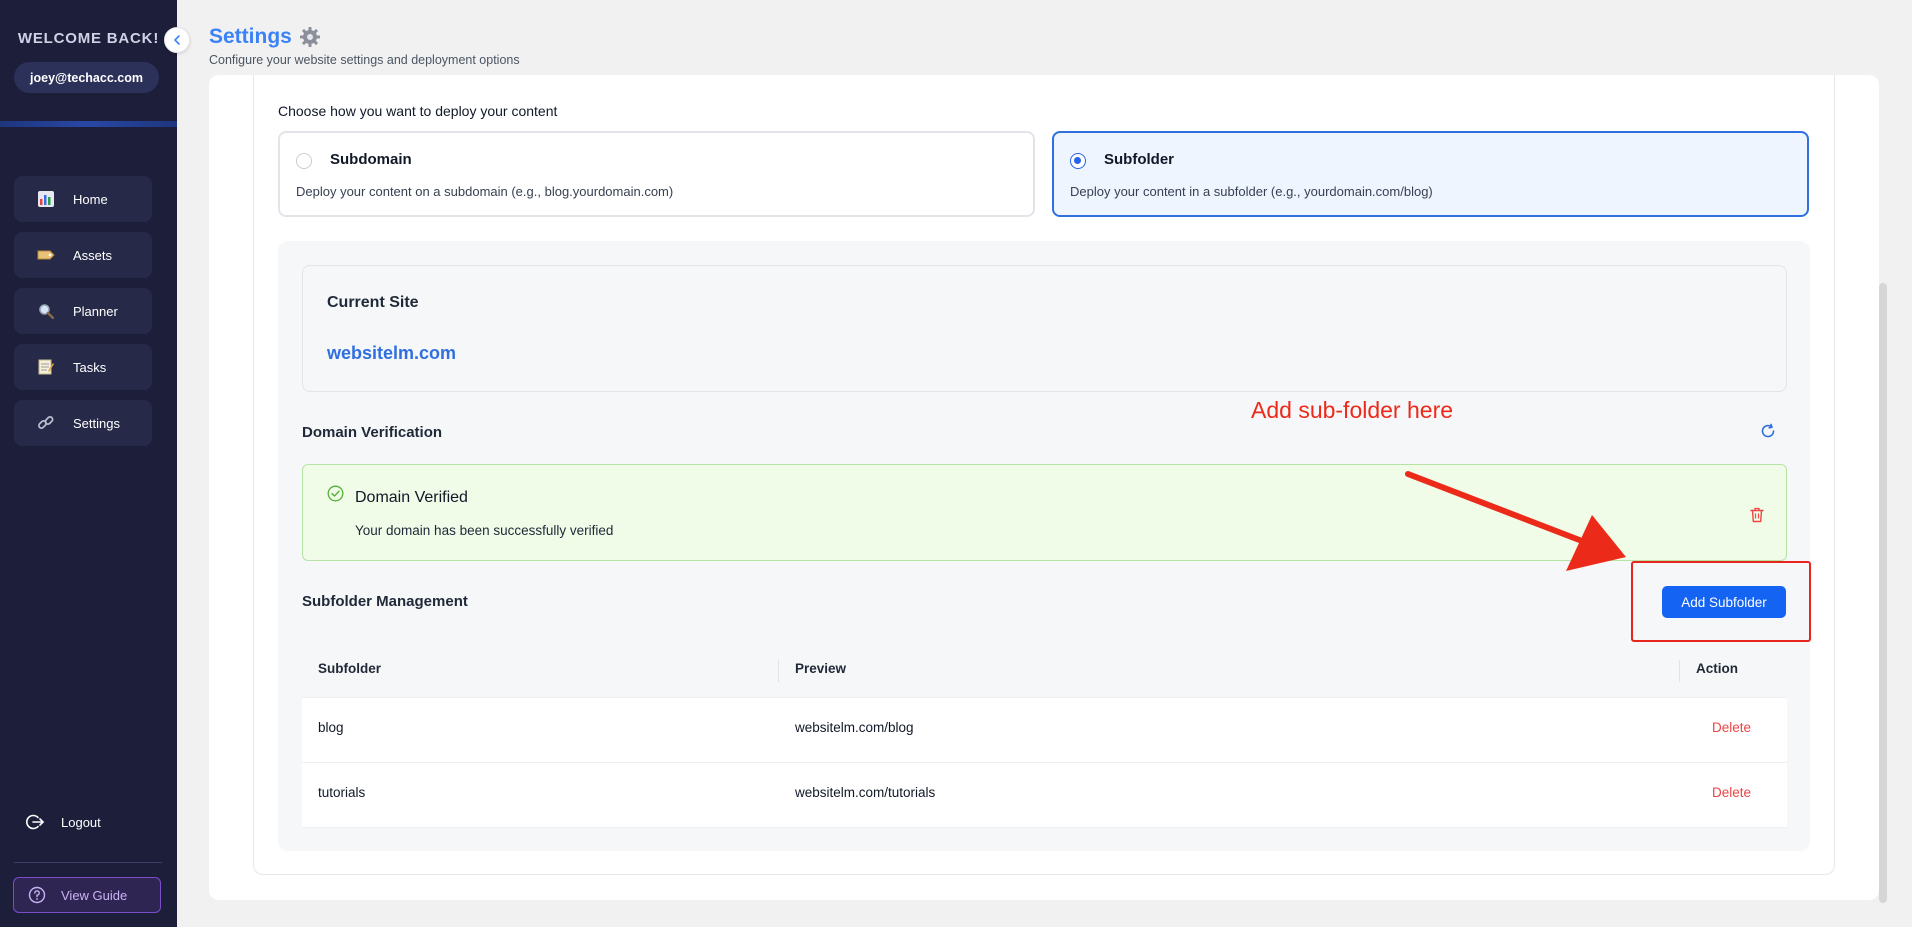  I want to click on sidebar-item-label: Home, so click(90, 199).